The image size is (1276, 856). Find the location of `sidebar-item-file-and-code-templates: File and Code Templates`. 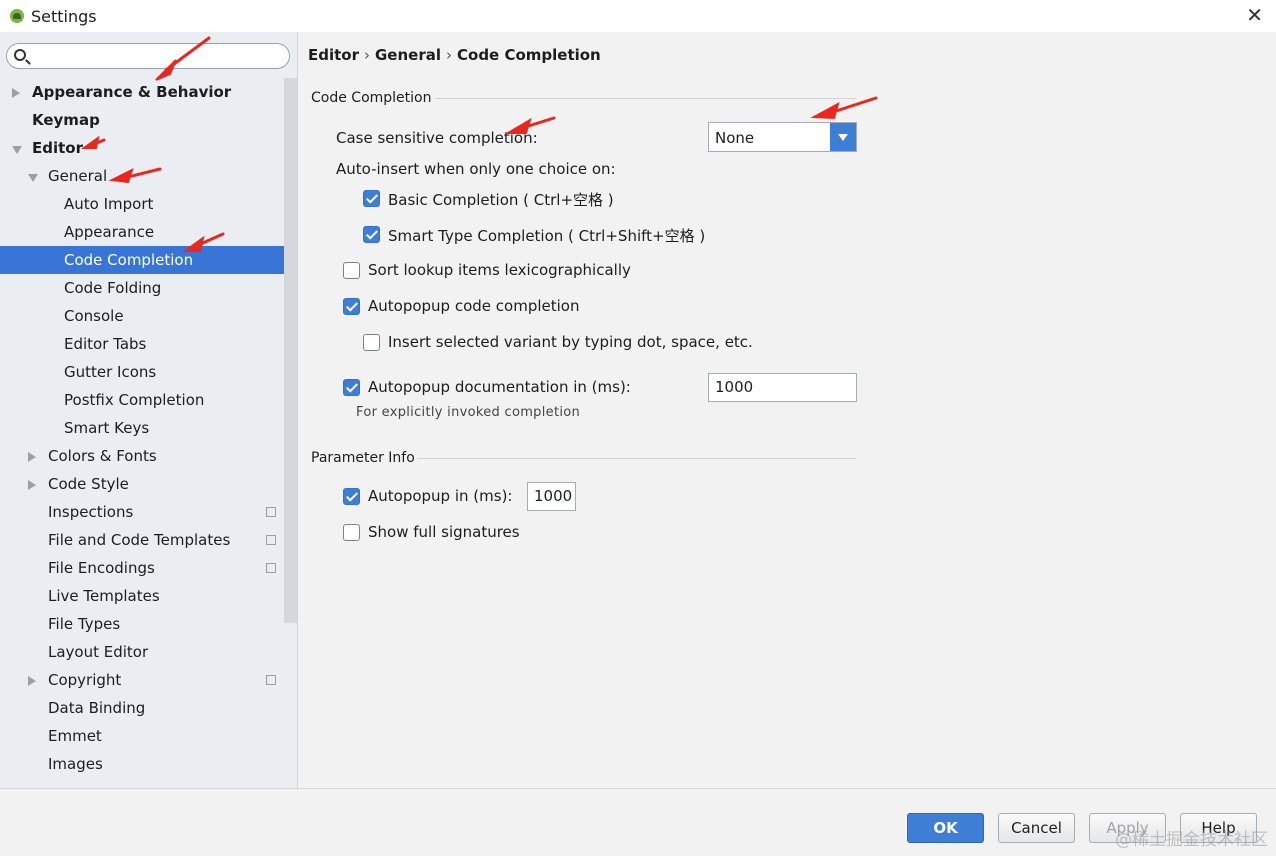

sidebar-item-file-and-code-templates: File and Code Templates is located at coordinates (148, 540).